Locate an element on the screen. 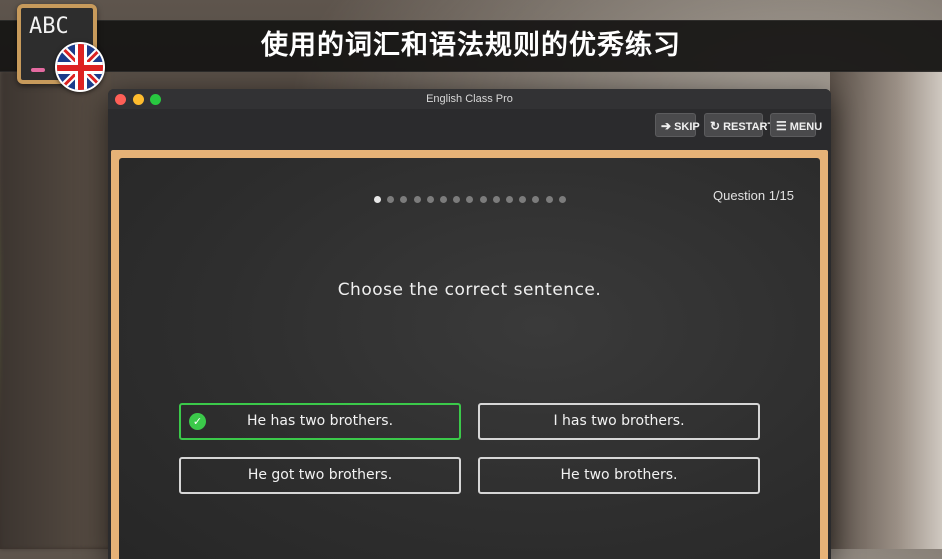 The width and height of the screenshot is (942, 559). menu-button: ☰ MENU is located at coordinates (796, 125).